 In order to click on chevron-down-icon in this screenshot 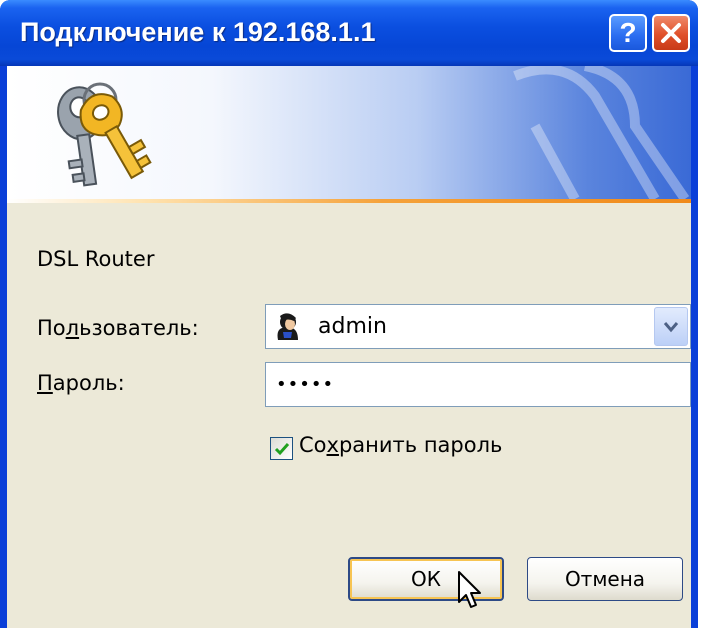, I will do `click(671, 326)`.